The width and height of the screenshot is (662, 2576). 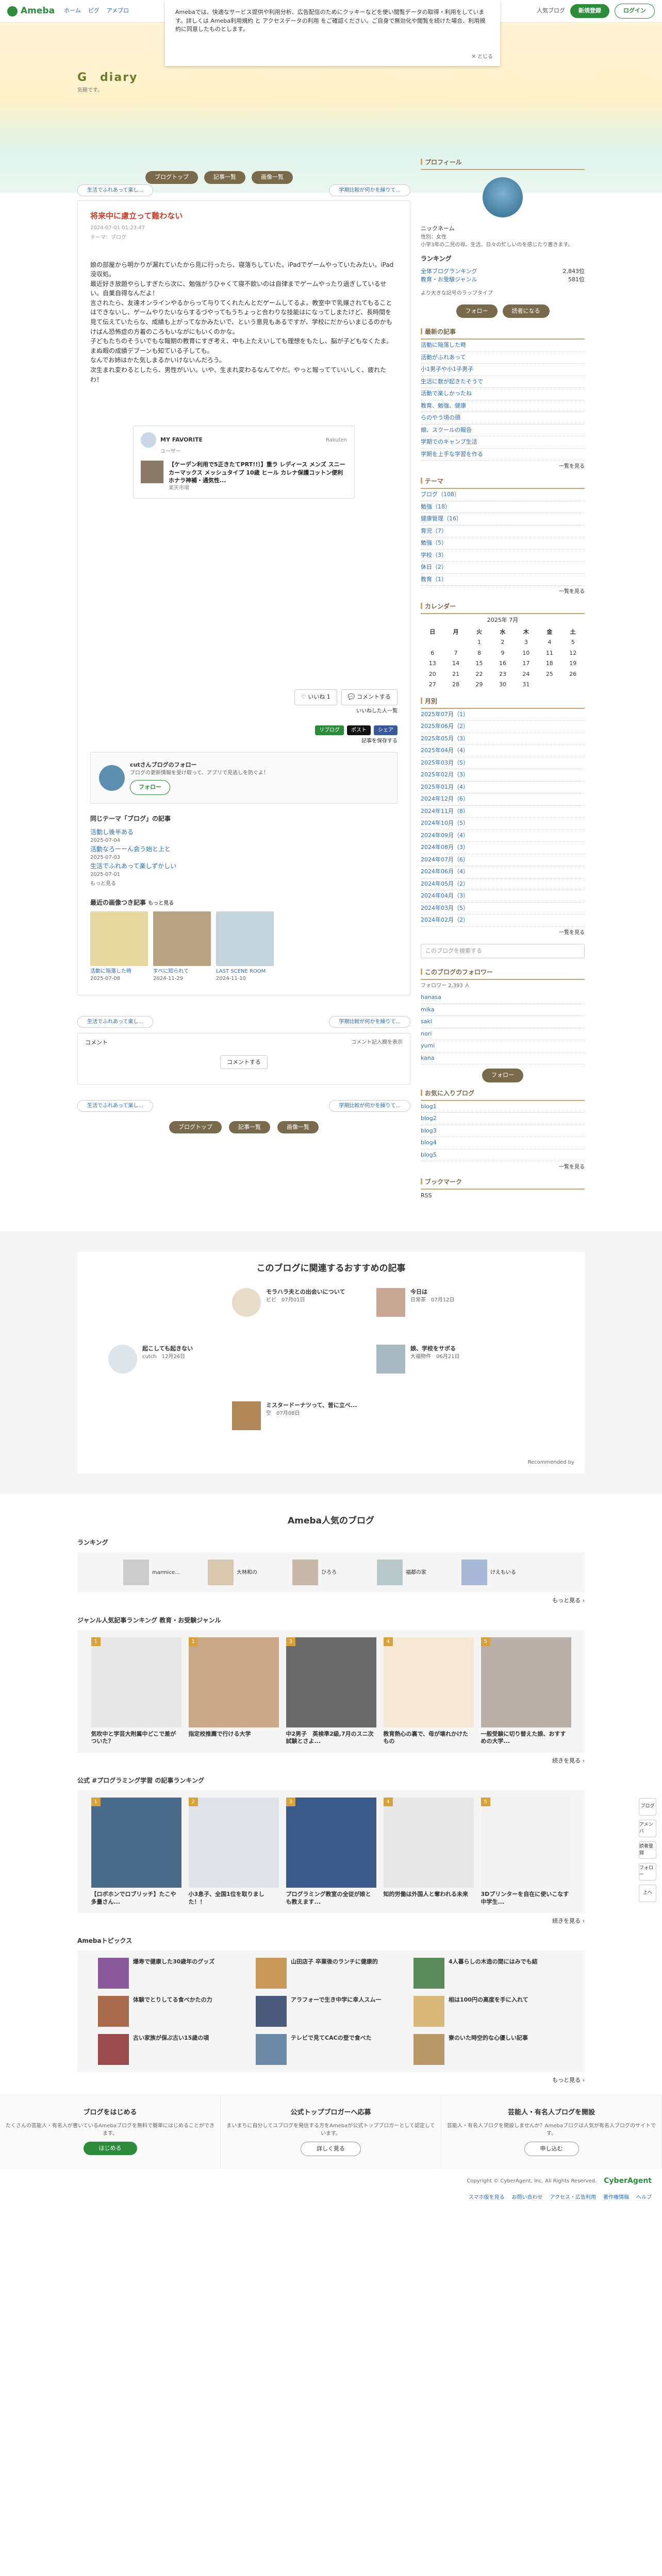 What do you see at coordinates (503, 884) in the screenshot?
I see `list-item: 2024年05月（2）` at bounding box center [503, 884].